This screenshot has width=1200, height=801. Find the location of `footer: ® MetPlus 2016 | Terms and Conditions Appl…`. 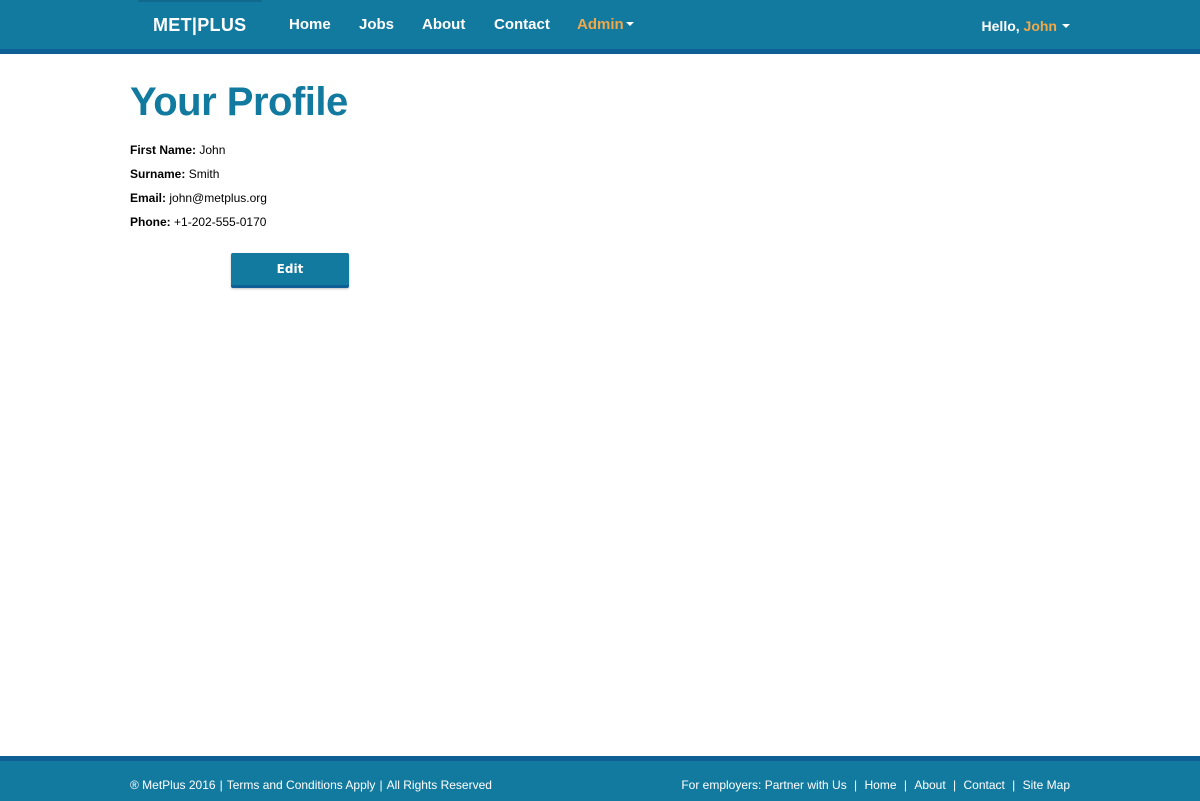

footer: ® MetPlus 2016 | Terms and Conditions Appl… is located at coordinates (600, 778).